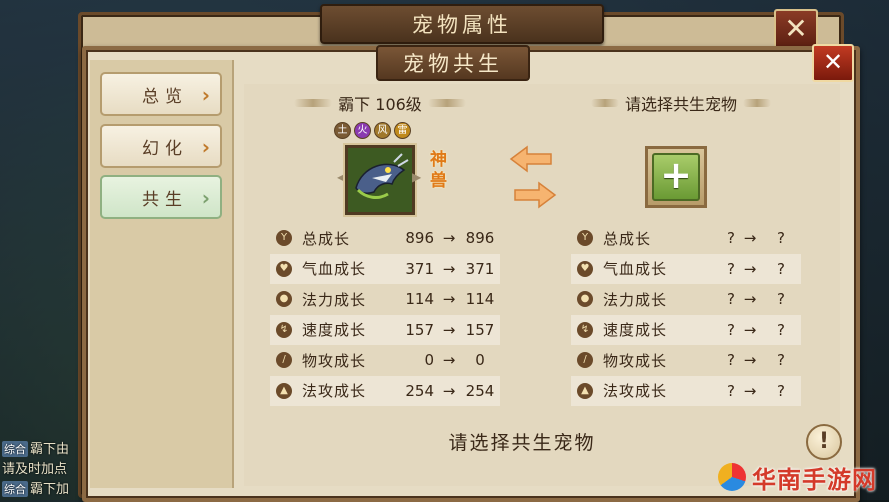 The width and height of the screenshot is (889, 502). What do you see at coordinates (480, 299) in the screenshot?
I see `stat-result: 114` at bounding box center [480, 299].